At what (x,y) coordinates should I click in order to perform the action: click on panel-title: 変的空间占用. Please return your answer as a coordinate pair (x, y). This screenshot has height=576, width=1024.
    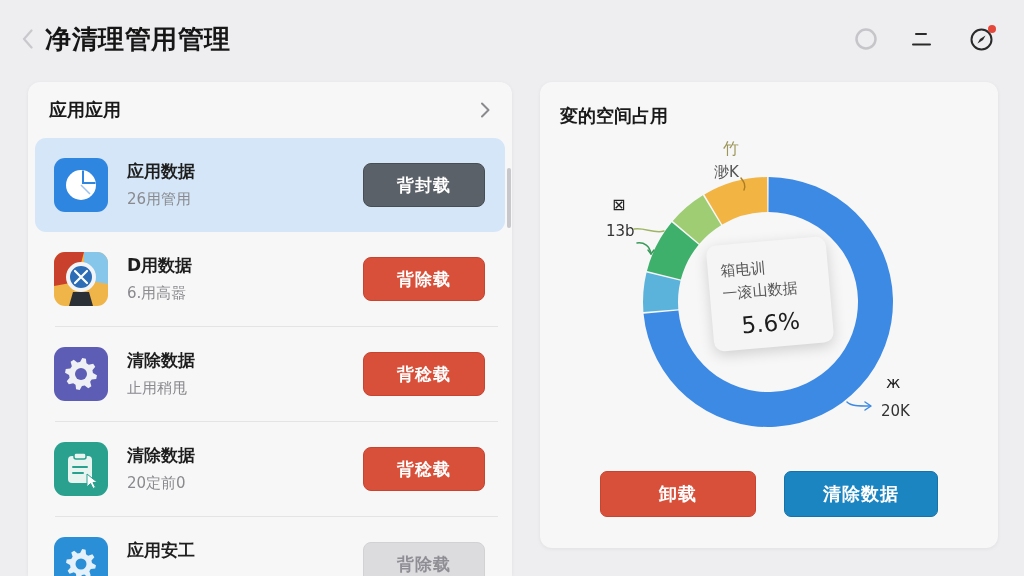
    Looking at the image, I should click on (614, 115).